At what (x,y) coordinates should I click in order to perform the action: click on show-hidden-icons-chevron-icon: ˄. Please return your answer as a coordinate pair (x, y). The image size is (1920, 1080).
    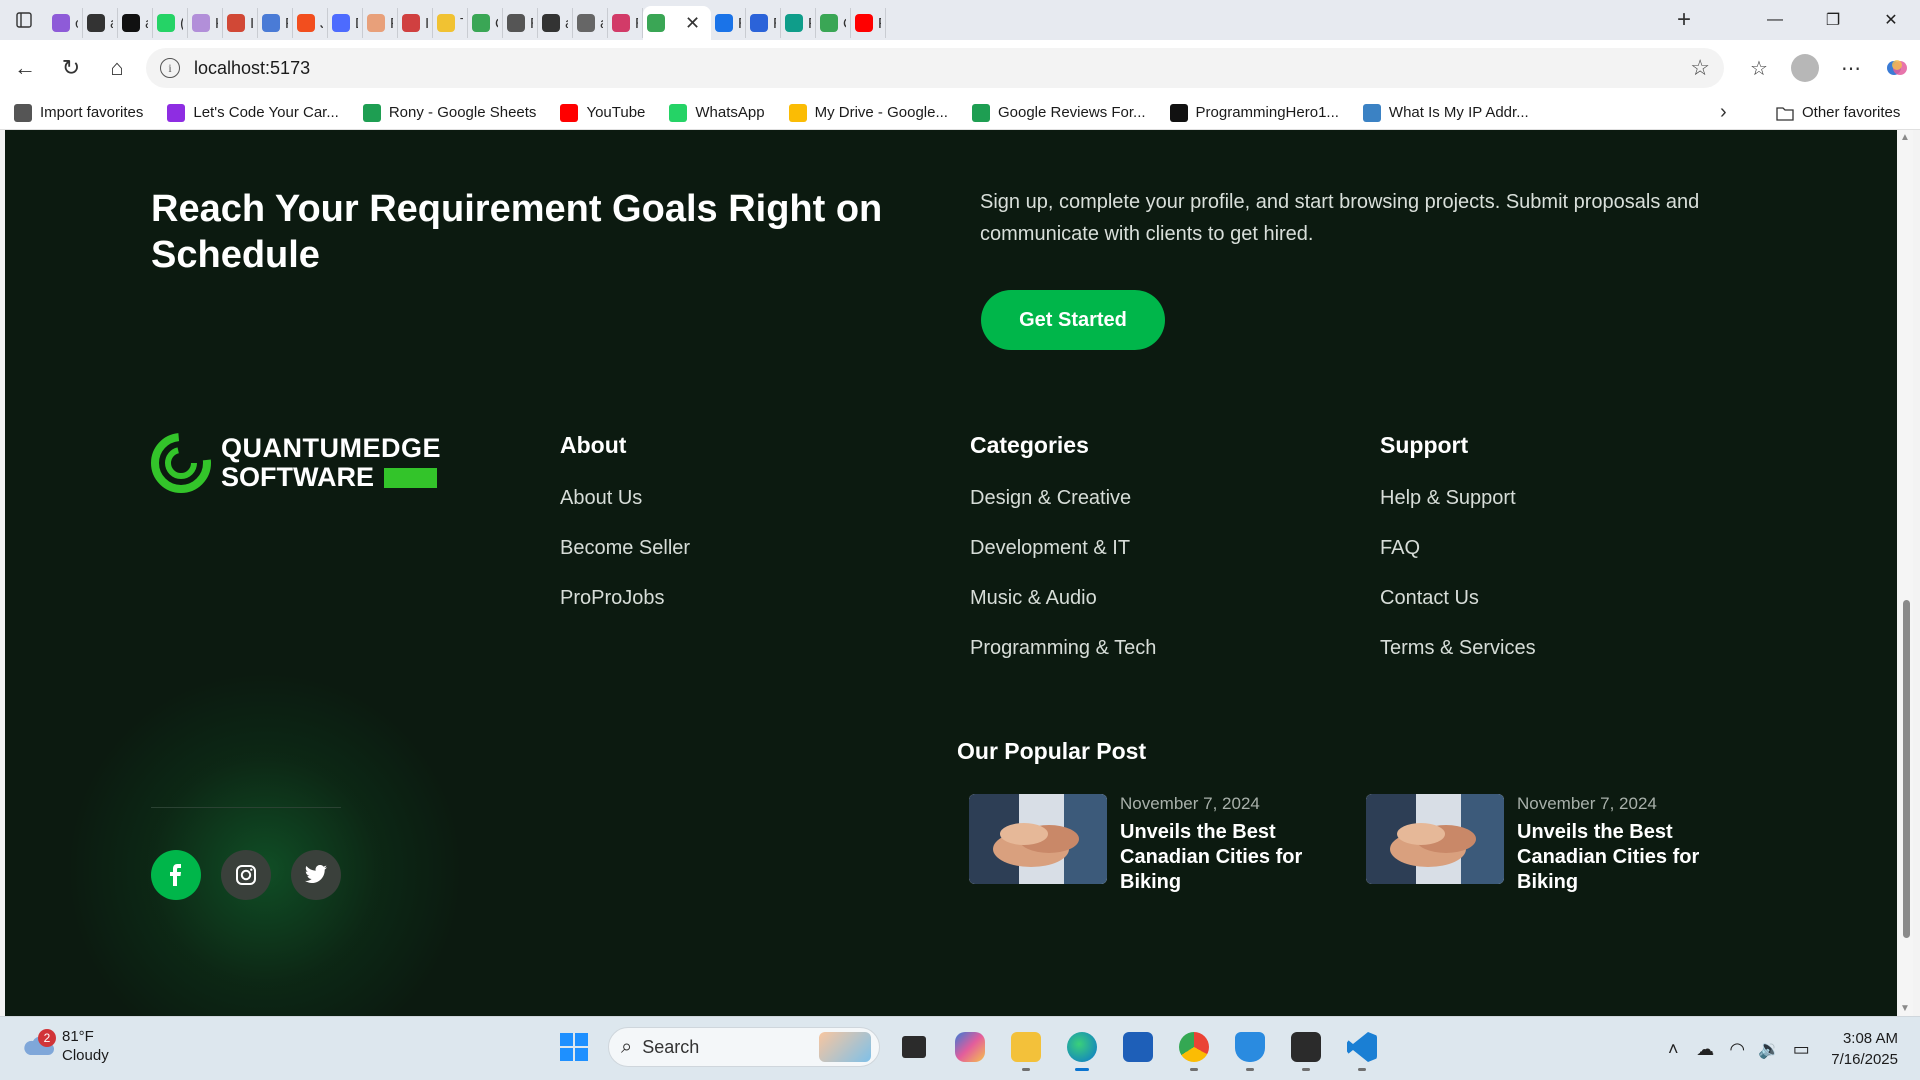
    Looking at the image, I should click on (1673, 1049).